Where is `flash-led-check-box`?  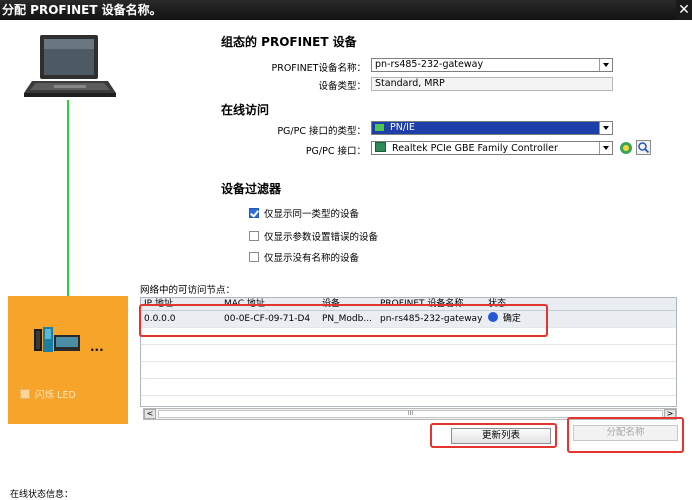 flash-led-check-box is located at coordinates (25, 394).